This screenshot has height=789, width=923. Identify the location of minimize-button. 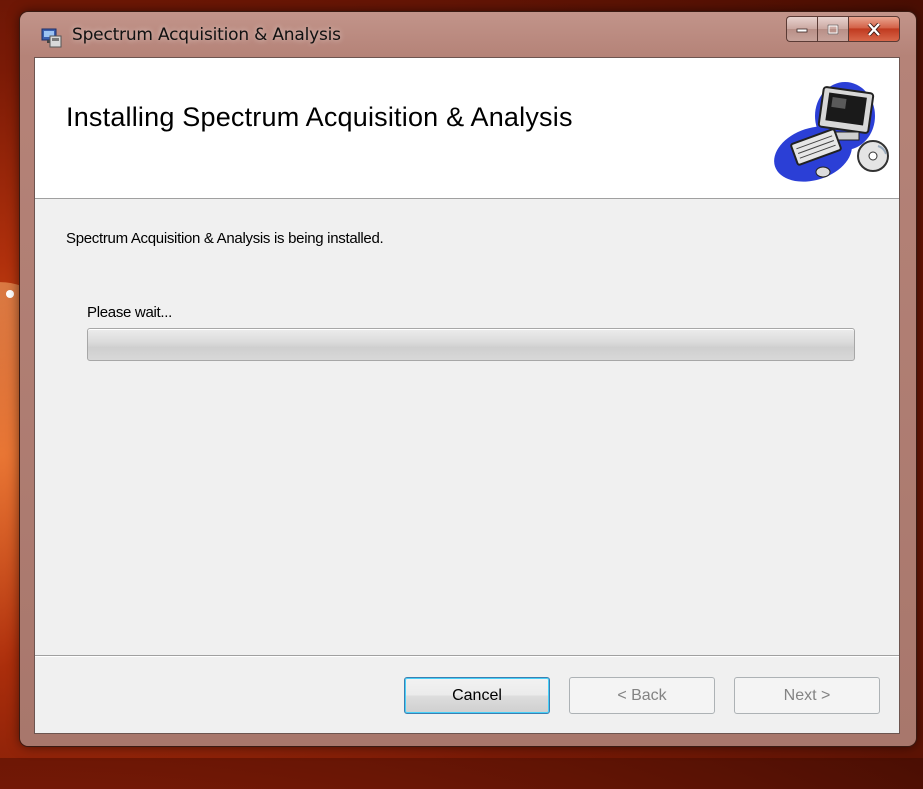
(801, 29).